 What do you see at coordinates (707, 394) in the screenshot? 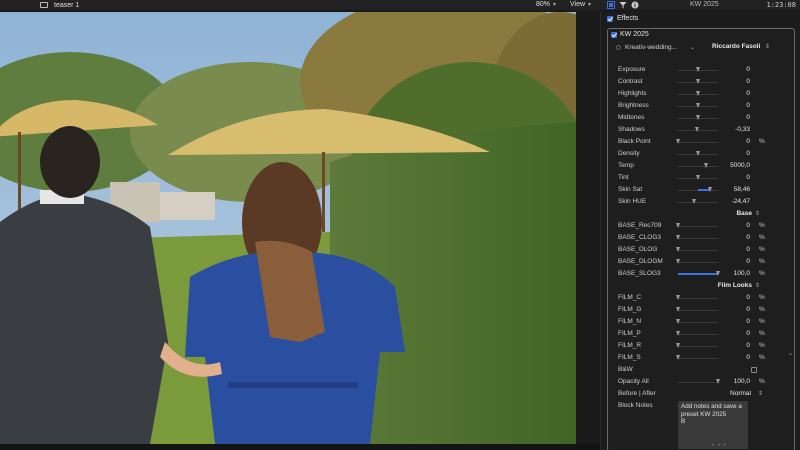
I see `before-after-row: Before | After Normal ⇕` at bounding box center [707, 394].